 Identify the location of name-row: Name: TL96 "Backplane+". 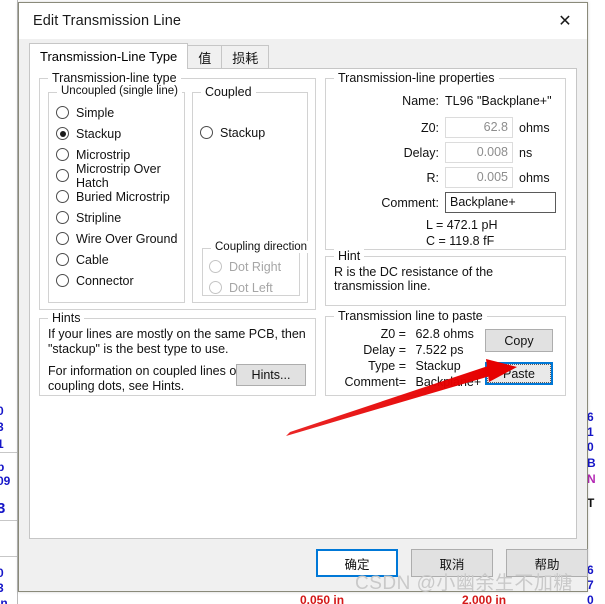
(445, 101).